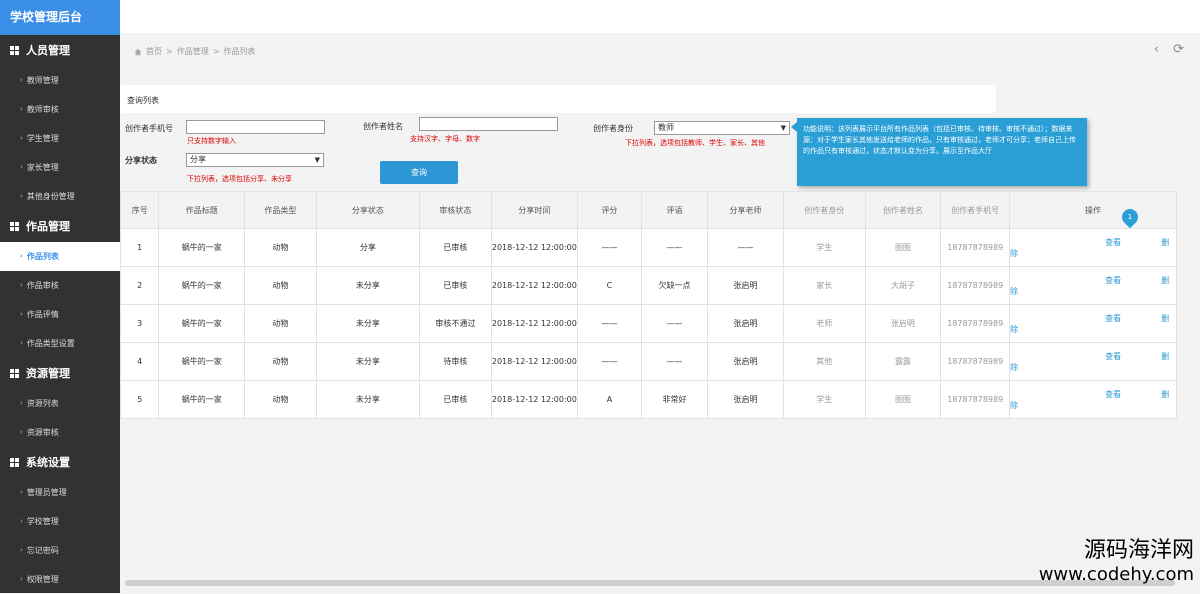 The image size is (1200, 594). What do you see at coordinates (609, 285) in the screenshot?
I see `table-cell: C` at bounding box center [609, 285].